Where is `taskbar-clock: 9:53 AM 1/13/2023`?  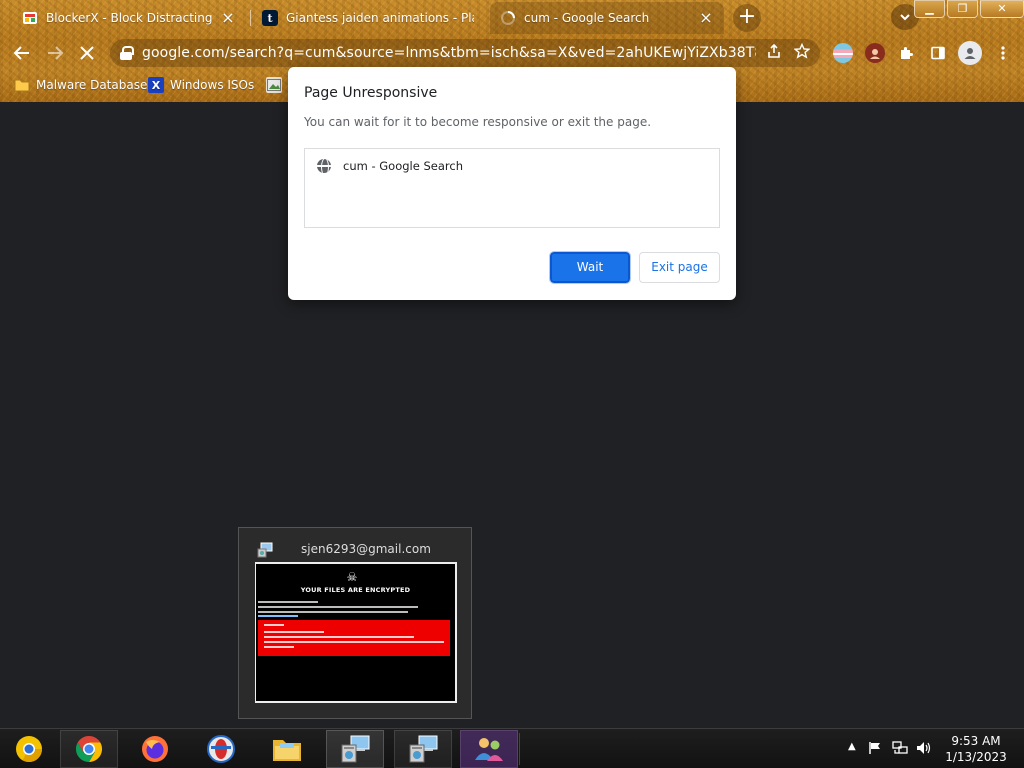
taskbar-clock: 9:53 AM 1/13/2023 is located at coordinates (976, 749).